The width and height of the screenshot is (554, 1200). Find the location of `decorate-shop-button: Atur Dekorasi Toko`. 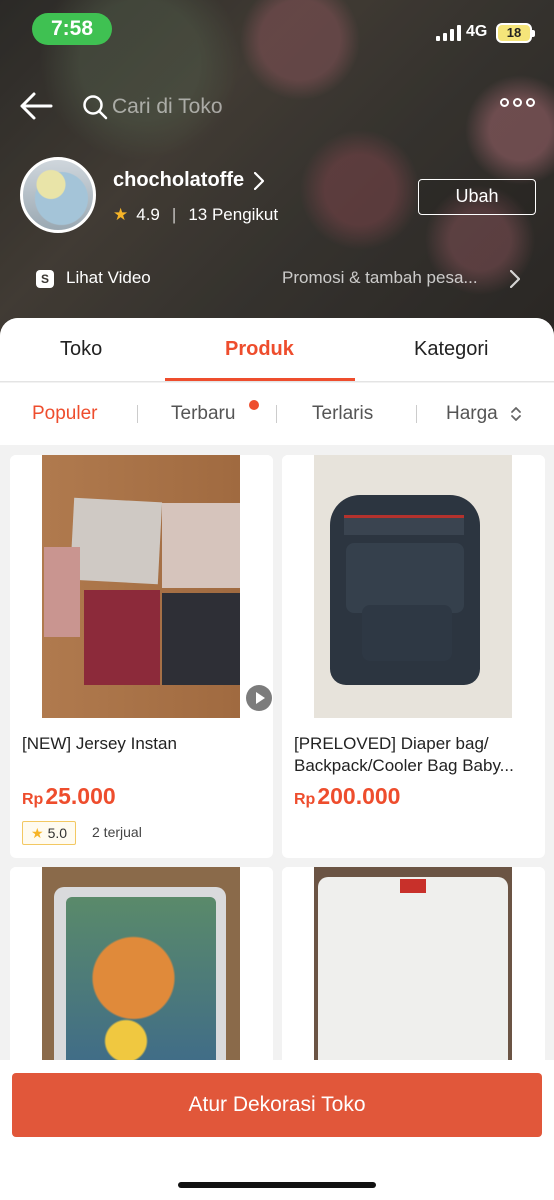

decorate-shop-button: Atur Dekorasi Toko is located at coordinates (277, 1105).